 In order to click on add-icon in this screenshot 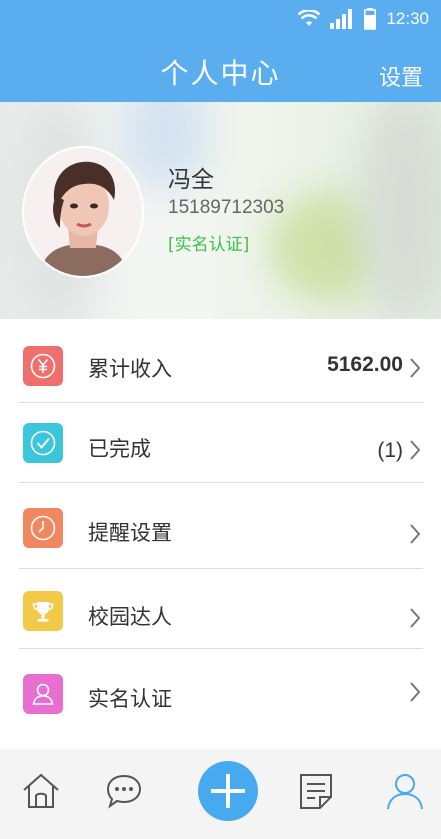, I will do `click(228, 791)`.